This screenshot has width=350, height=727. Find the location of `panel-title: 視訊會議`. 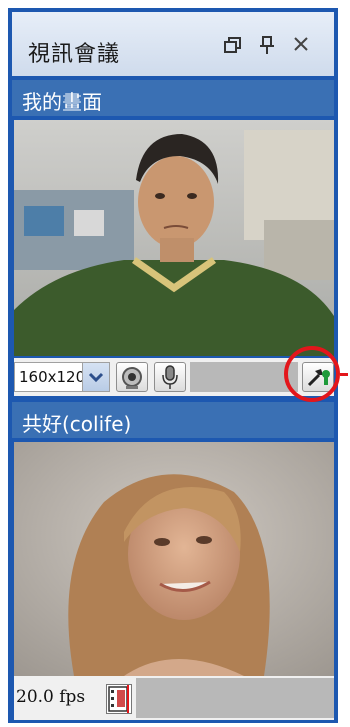

panel-title: 視訊會議 is located at coordinates (74, 54).